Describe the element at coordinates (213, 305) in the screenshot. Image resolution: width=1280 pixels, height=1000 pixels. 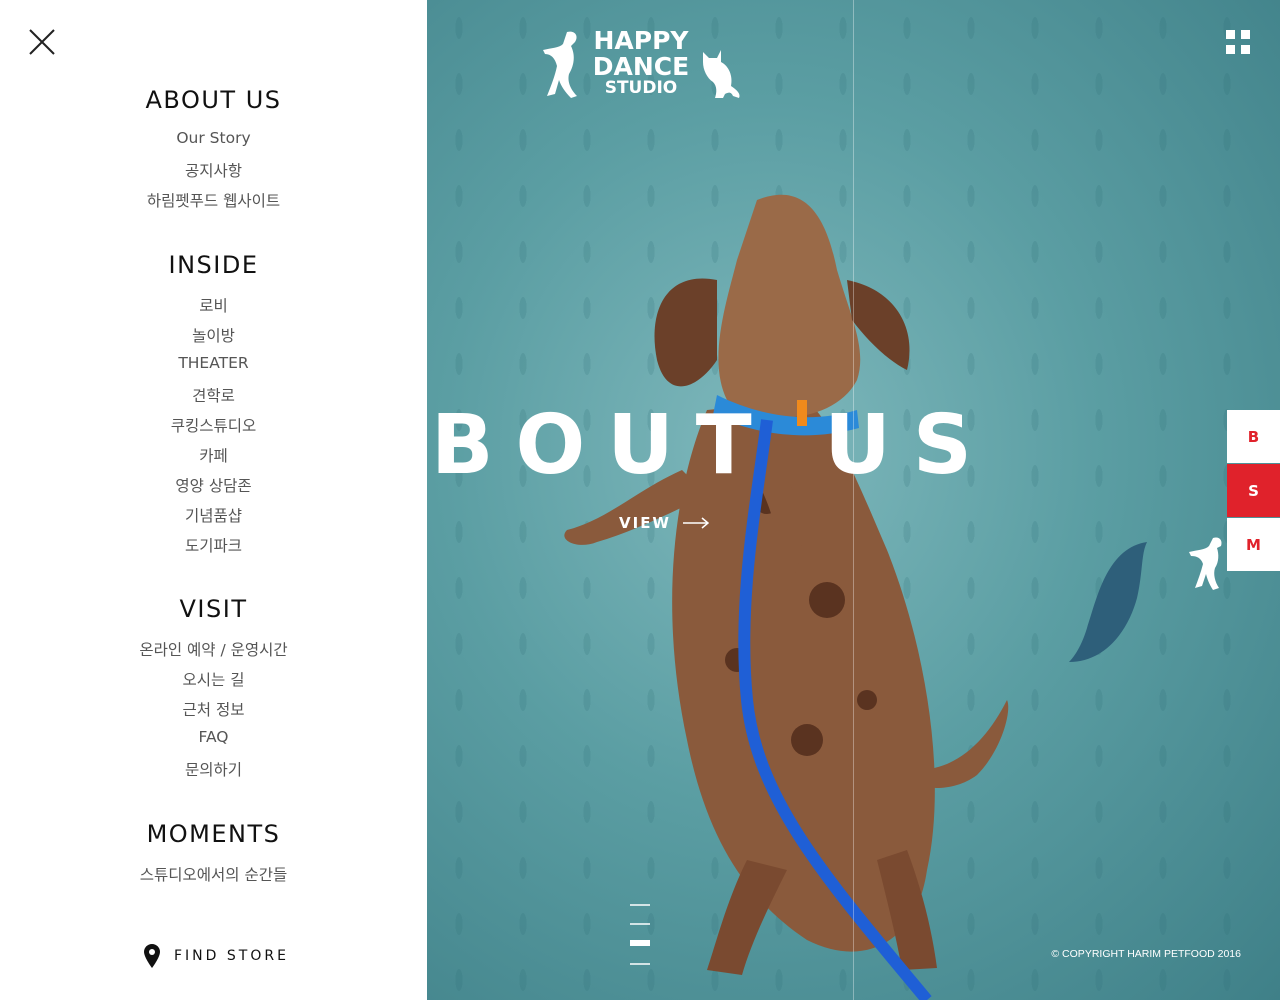
I see `menu-item-lobby: 로비` at that location.